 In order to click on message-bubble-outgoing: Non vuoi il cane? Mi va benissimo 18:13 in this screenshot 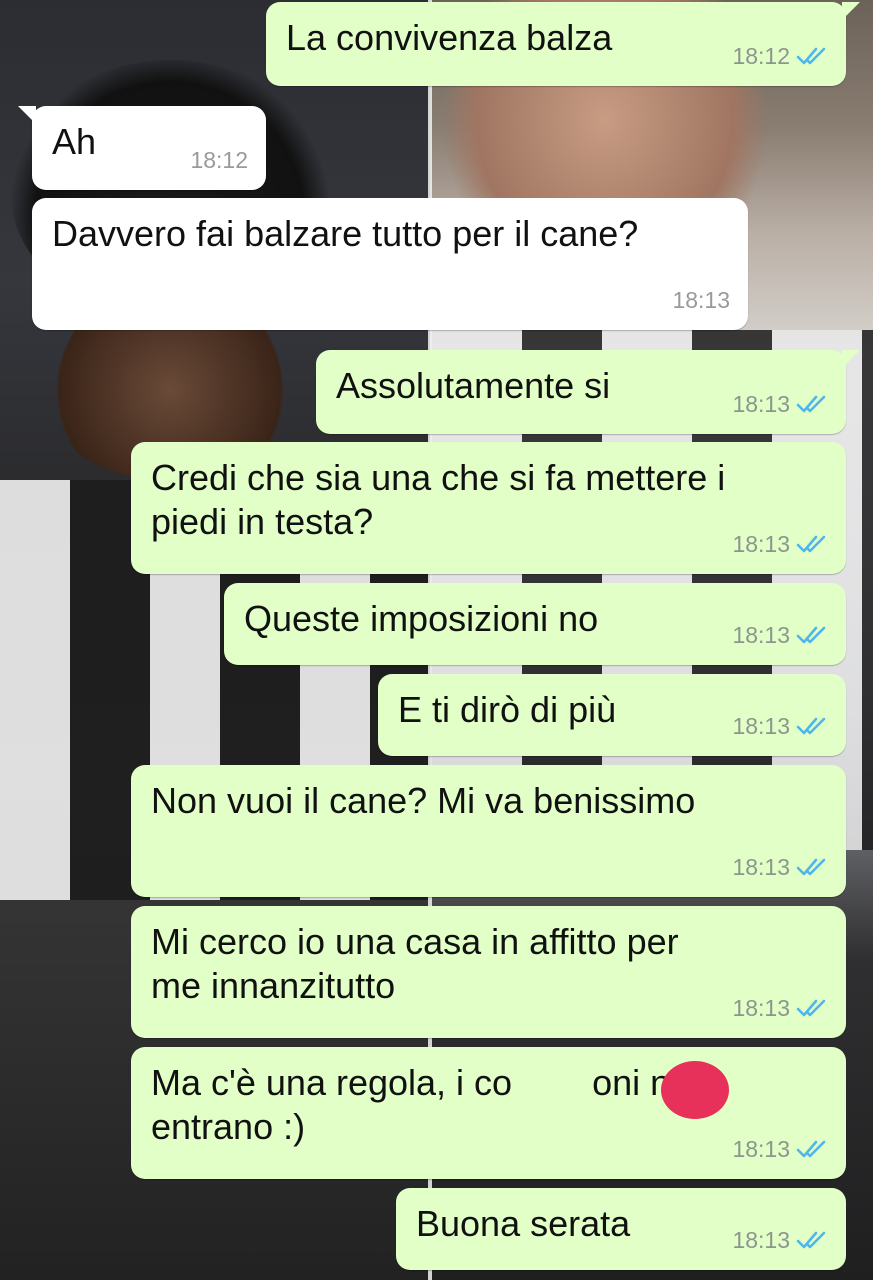, I will do `click(488, 831)`.